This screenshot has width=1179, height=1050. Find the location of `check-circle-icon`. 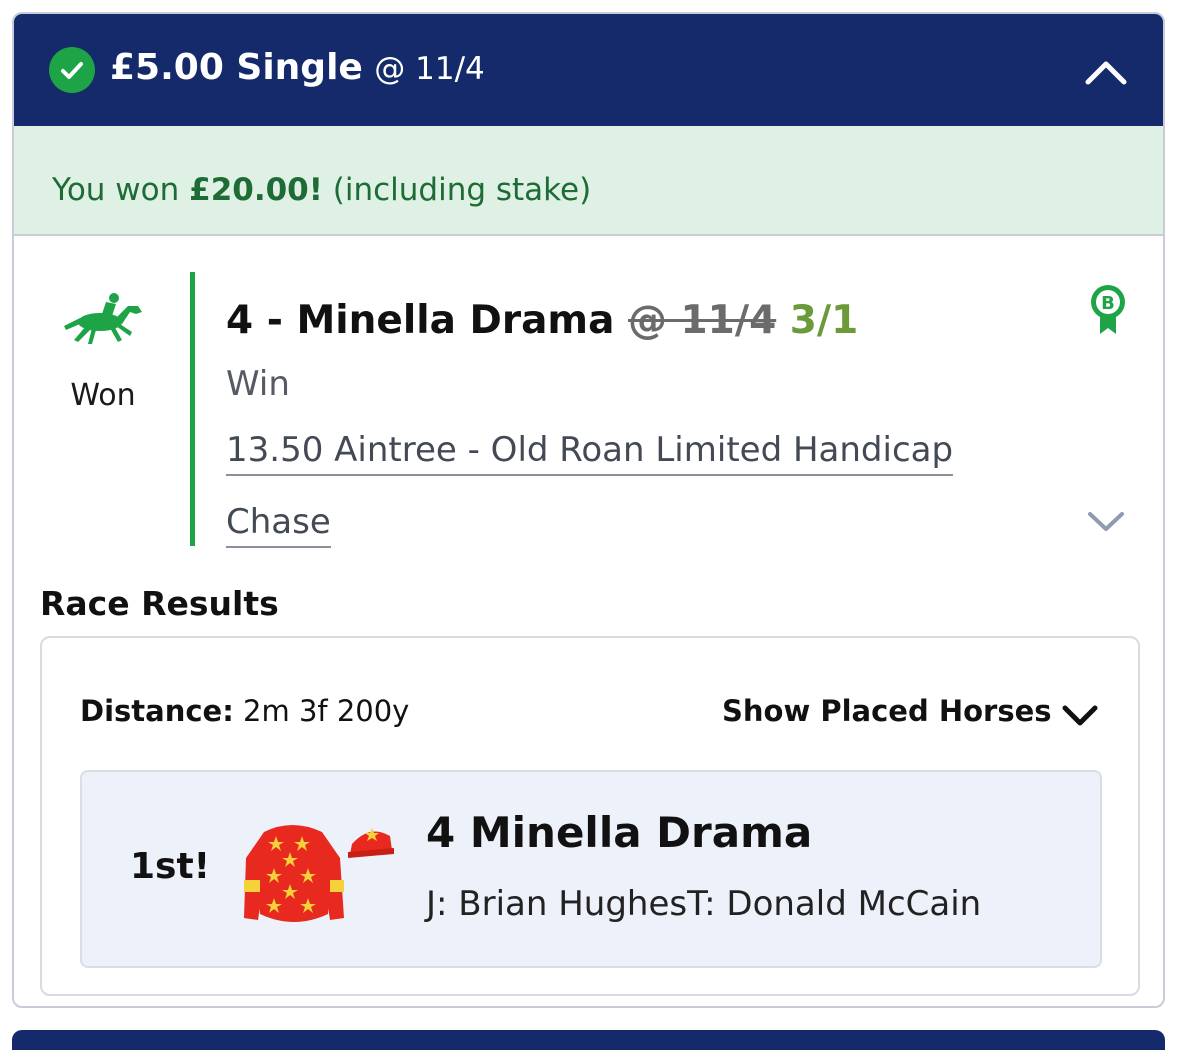

check-circle-icon is located at coordinates (72, 70).